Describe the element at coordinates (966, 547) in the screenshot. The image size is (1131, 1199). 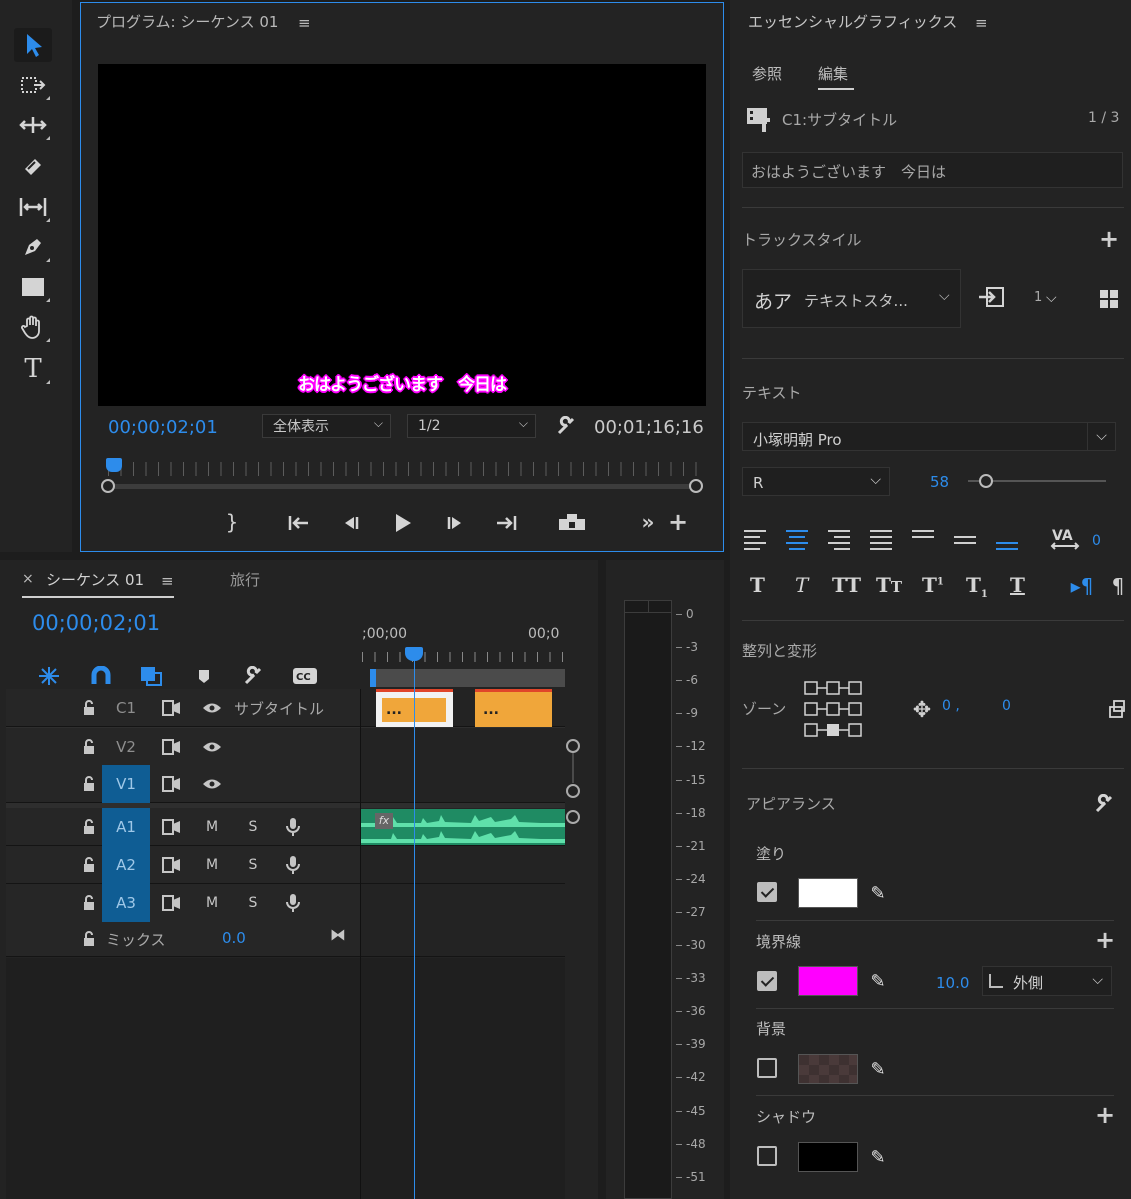
I see `align-middle-icon` at that location.